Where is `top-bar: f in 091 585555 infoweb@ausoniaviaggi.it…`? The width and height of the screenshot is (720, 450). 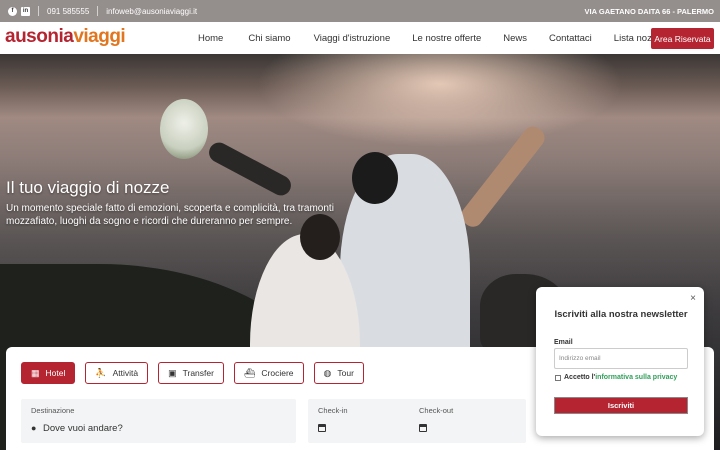 top-bar: f in 091 585555 infoweb@ausoniaviaggi.it… is located at coordinates (360, 11).